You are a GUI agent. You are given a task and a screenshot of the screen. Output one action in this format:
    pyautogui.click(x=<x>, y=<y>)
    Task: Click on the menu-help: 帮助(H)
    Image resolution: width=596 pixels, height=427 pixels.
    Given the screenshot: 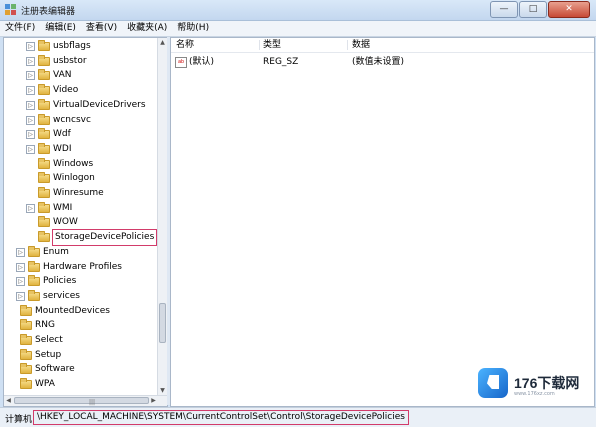 What is the action you would take?
    pyautogui.click(x=193, y=28)
    